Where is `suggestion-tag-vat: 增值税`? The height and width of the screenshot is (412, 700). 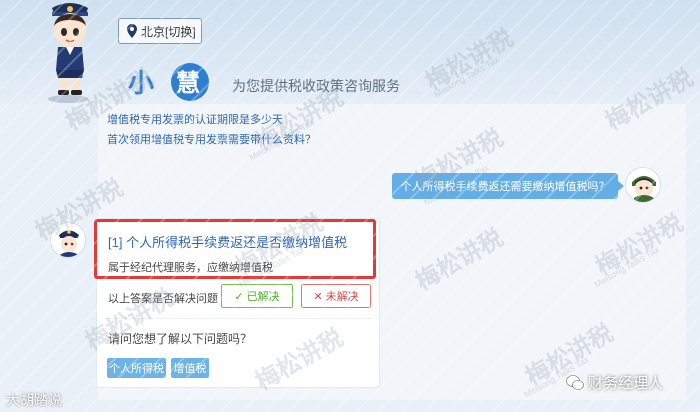 suggestion-tag-vat: 增值税 is located at coordinates (190, 368).